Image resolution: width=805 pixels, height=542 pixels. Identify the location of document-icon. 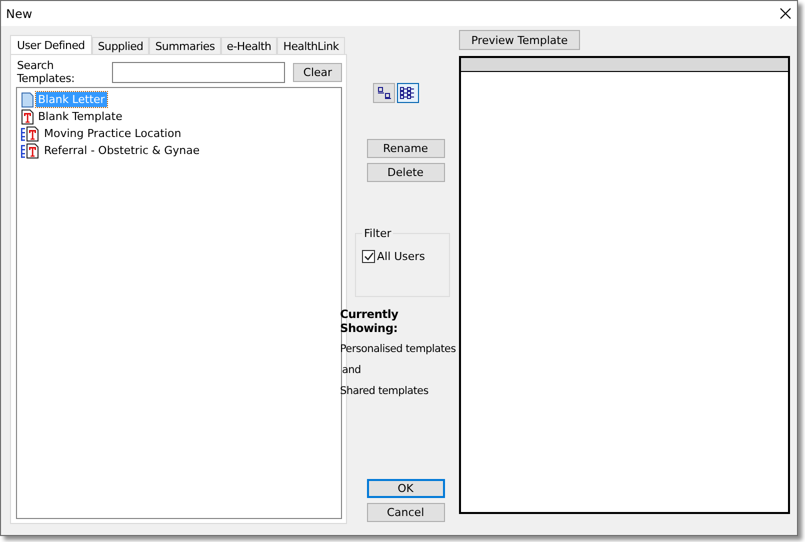
(27, 100).